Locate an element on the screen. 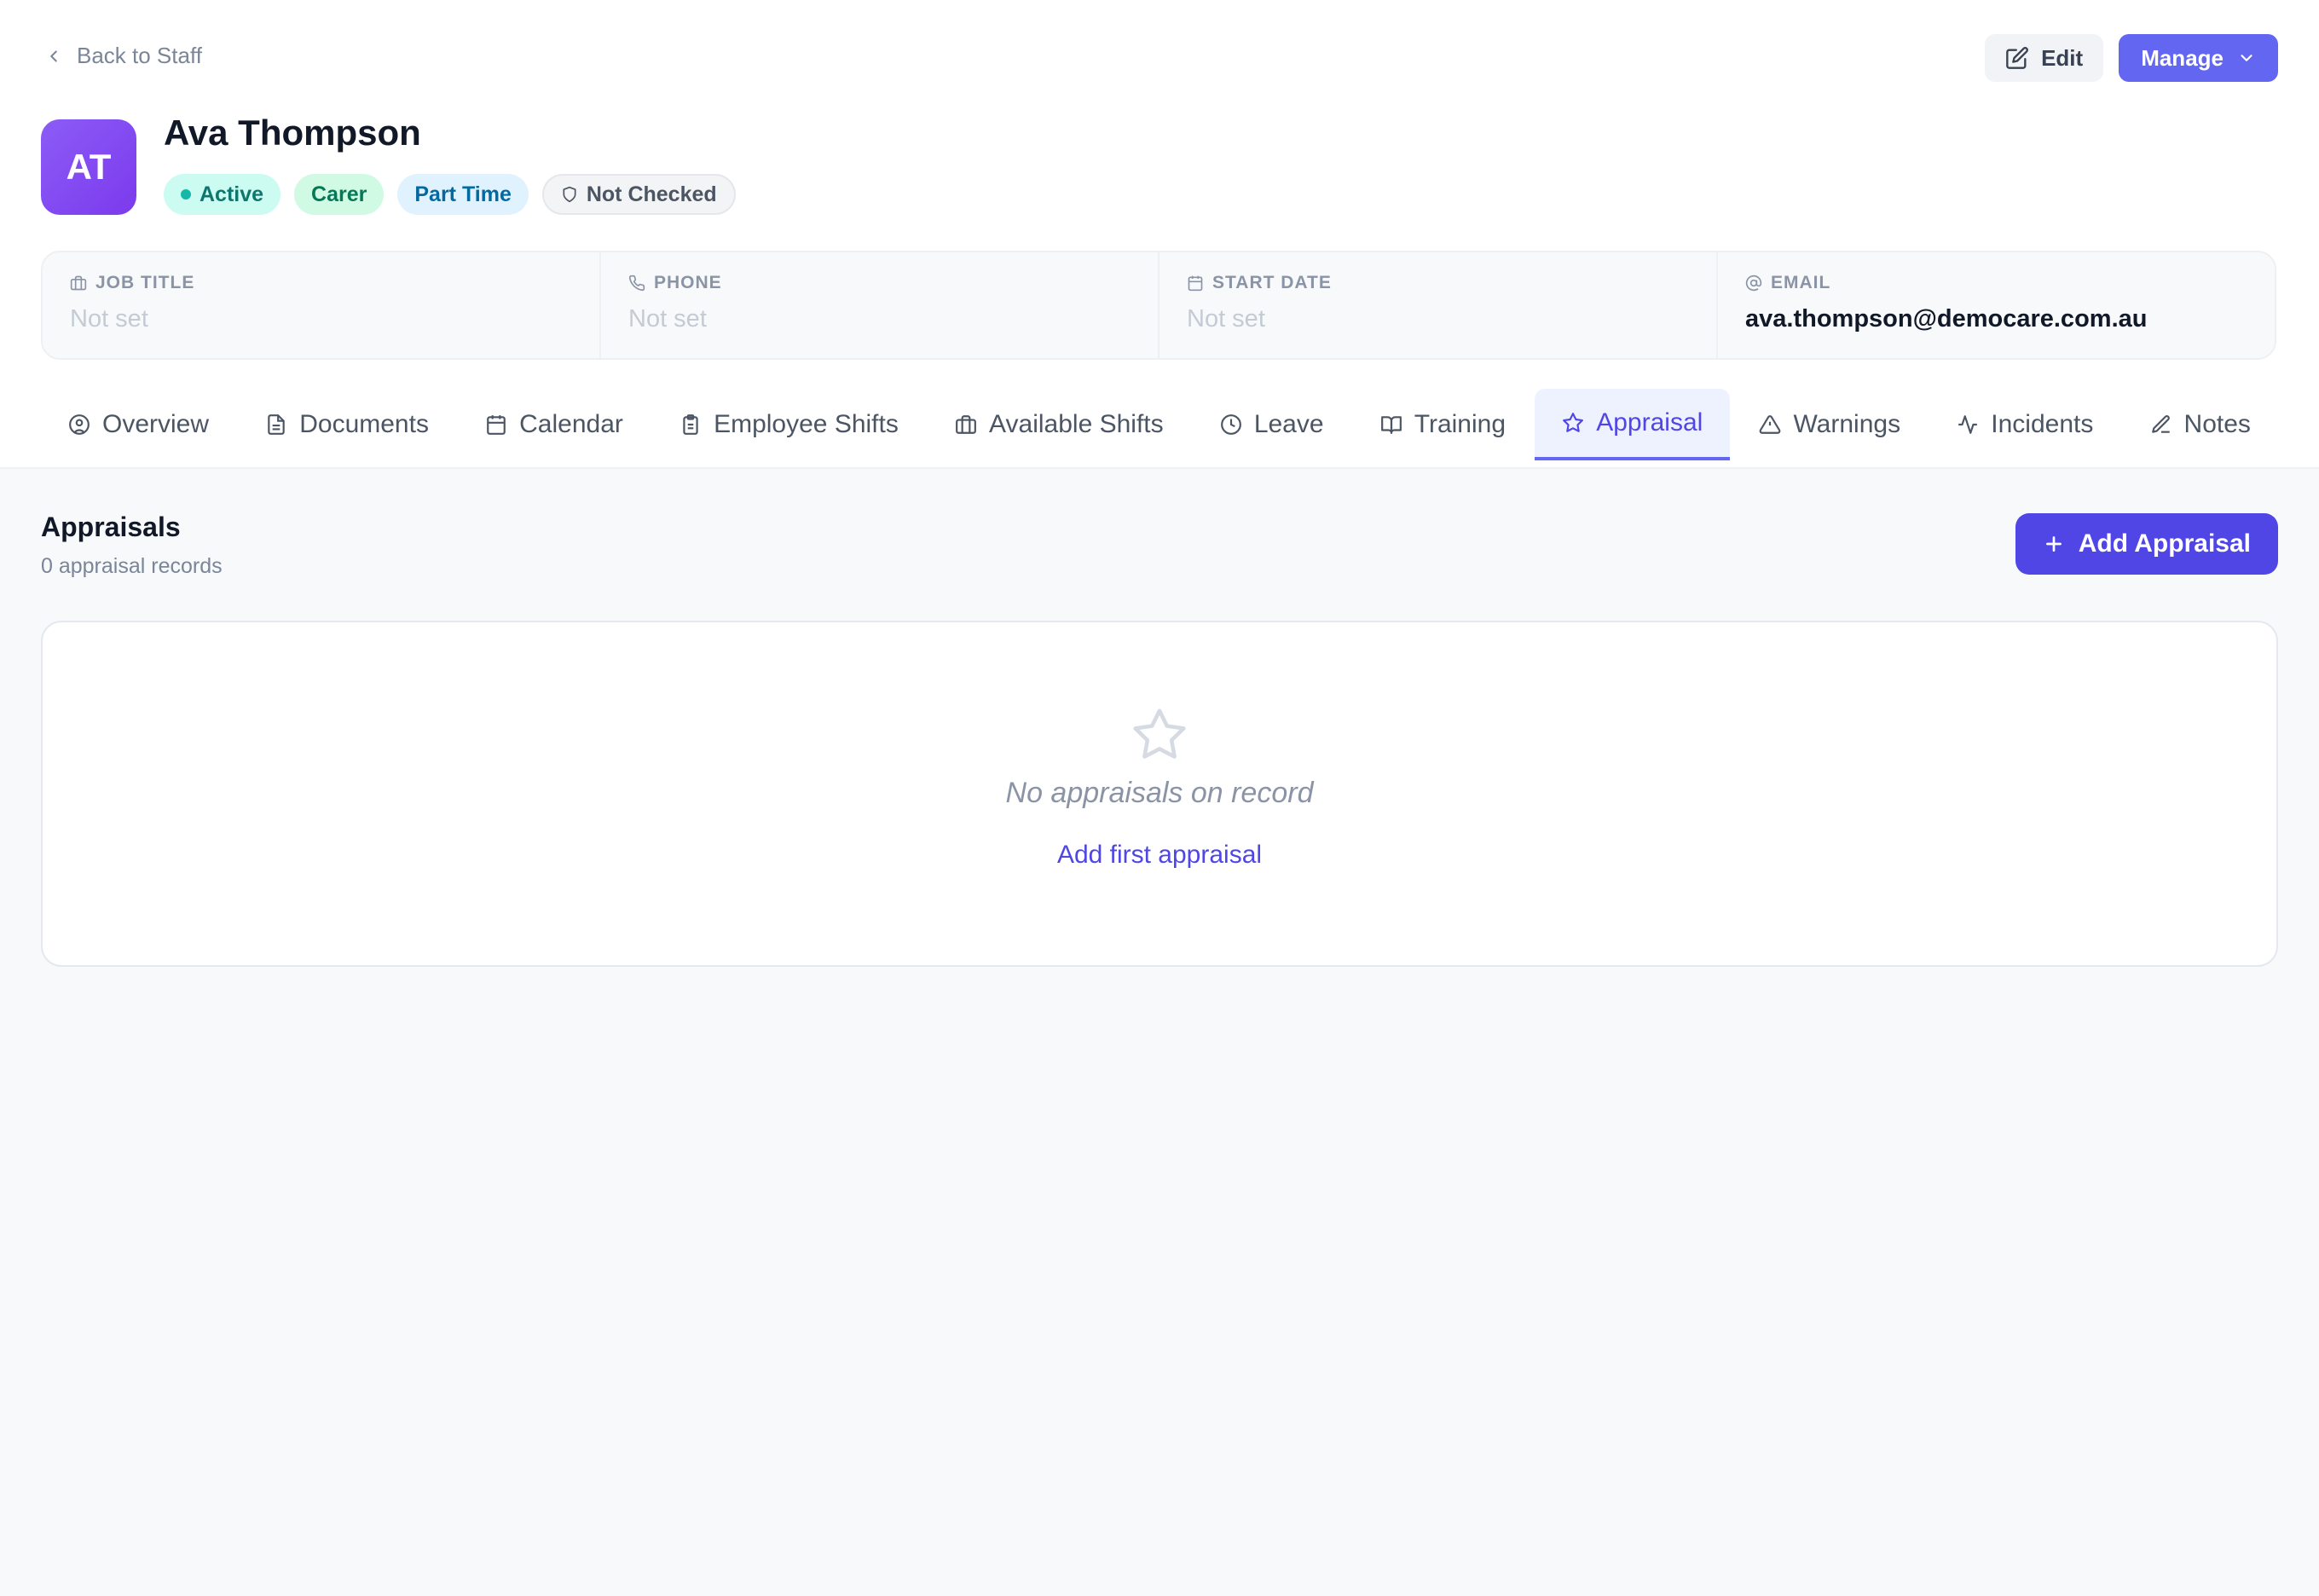 This screenshot has width=2319, height=1596. manage-label: Manage is located at coordinates (2182, 57).